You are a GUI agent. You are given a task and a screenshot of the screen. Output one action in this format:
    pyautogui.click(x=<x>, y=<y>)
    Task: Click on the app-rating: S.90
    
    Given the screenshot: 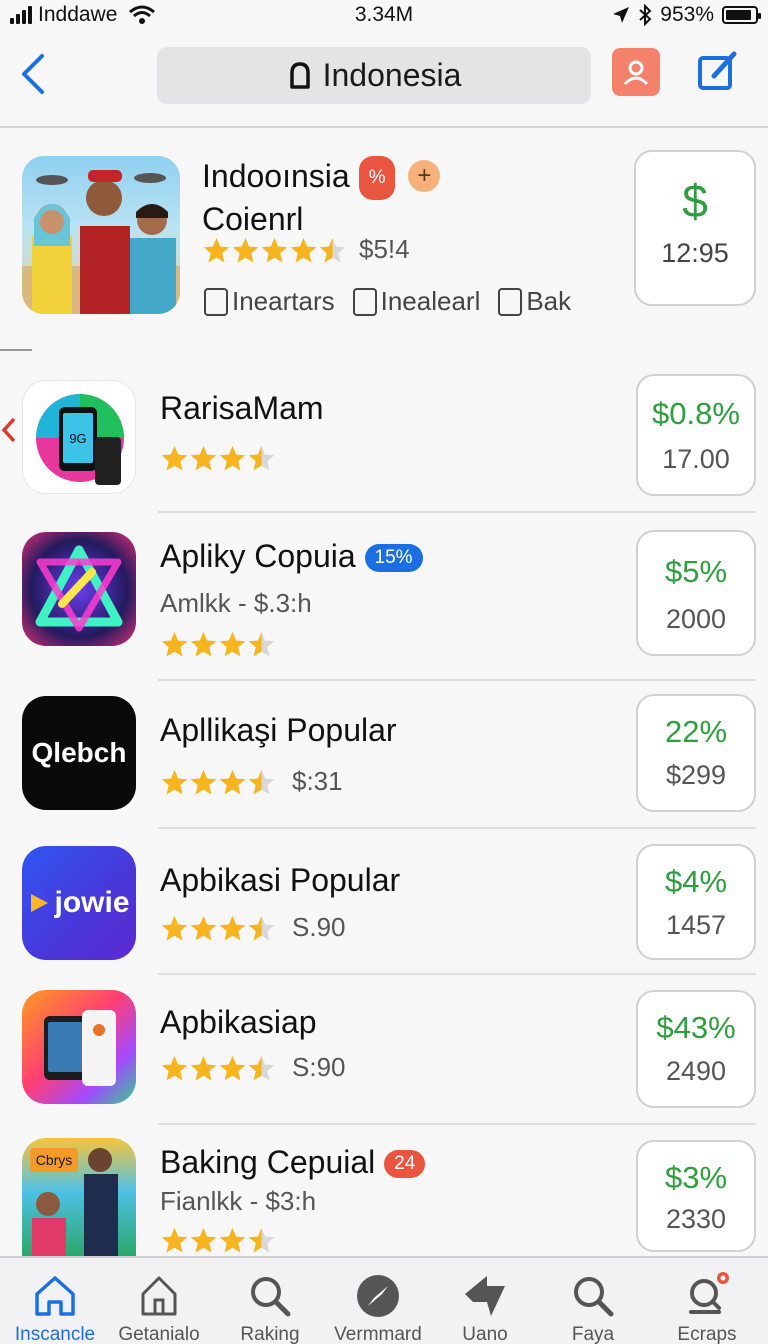 What is the action you would take?
    pyautogui.click(x=253, y=927)
    